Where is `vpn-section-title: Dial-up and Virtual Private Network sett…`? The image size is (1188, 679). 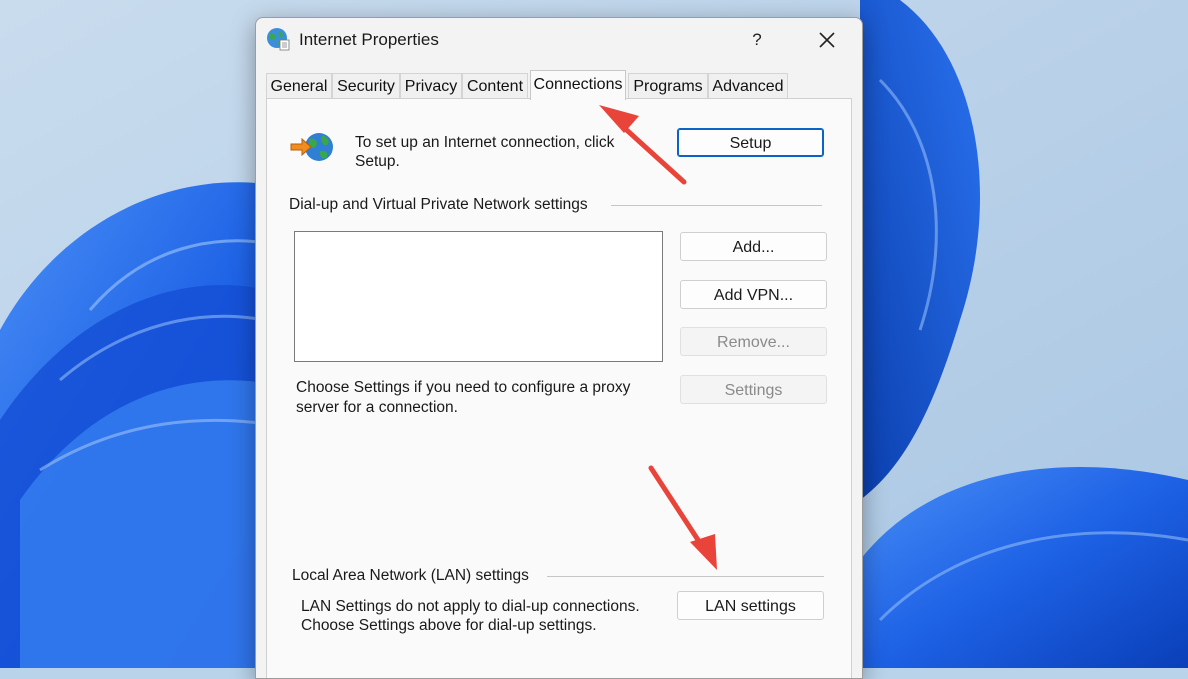 vpn-section-title: Dial-up and Virtual Private Network sett… is located at coordinates (438, 204).